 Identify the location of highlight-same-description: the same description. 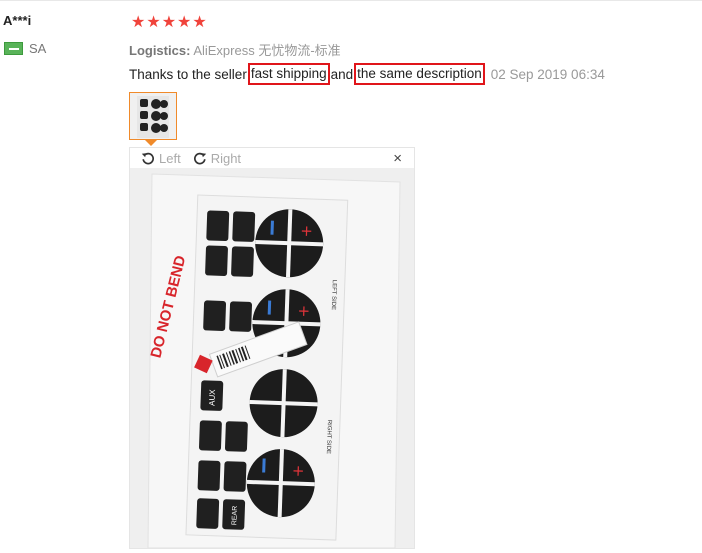
(419, 74).